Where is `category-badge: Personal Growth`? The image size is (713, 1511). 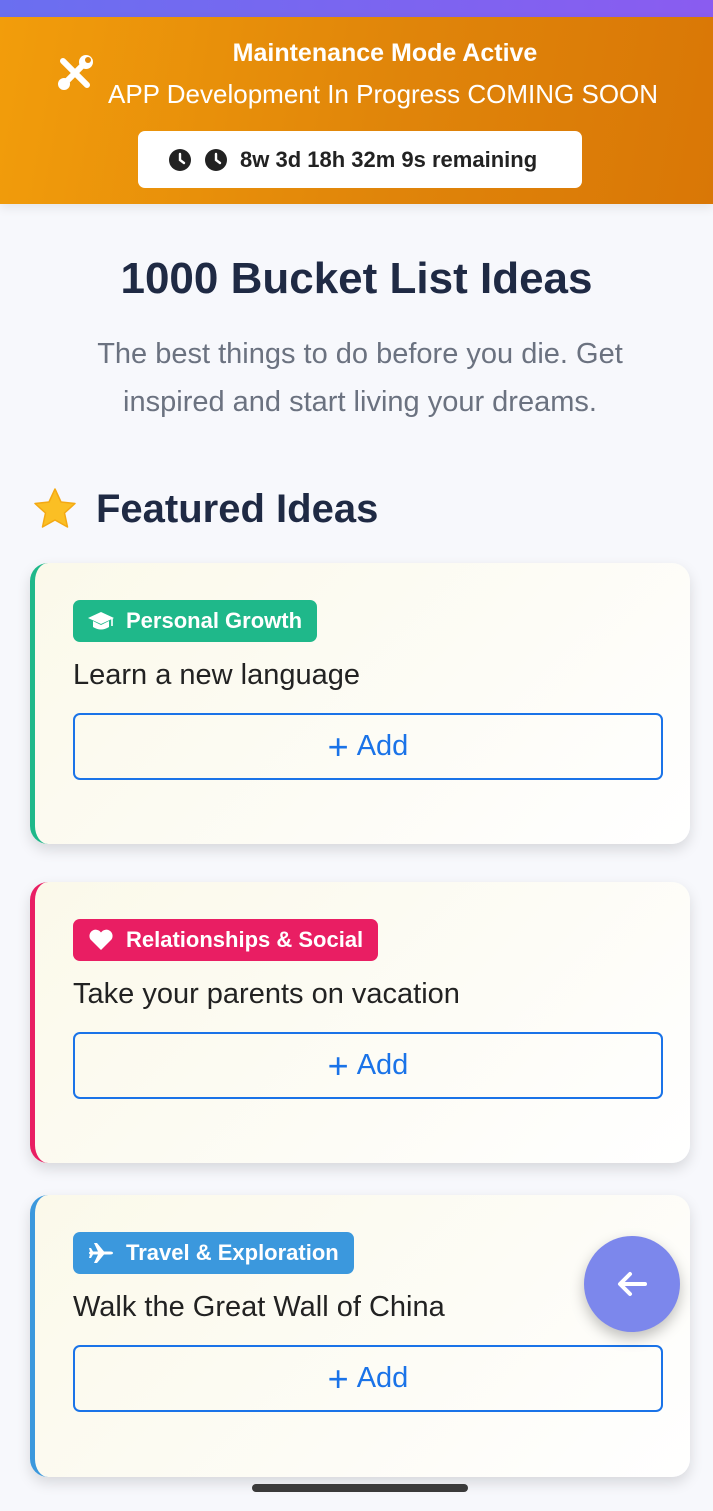
category-badge: Personal Growth is located at coordinates (195, 621).